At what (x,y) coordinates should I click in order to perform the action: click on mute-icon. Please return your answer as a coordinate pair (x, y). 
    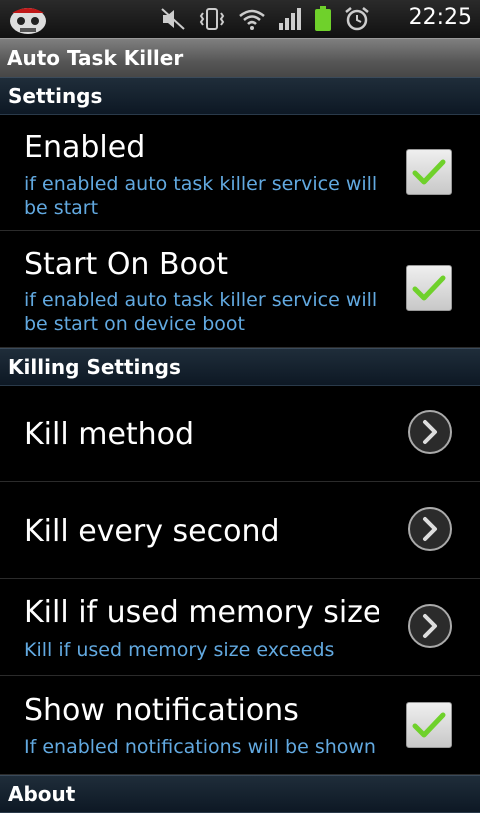
    Looking at the image, I should click on (173, 19).